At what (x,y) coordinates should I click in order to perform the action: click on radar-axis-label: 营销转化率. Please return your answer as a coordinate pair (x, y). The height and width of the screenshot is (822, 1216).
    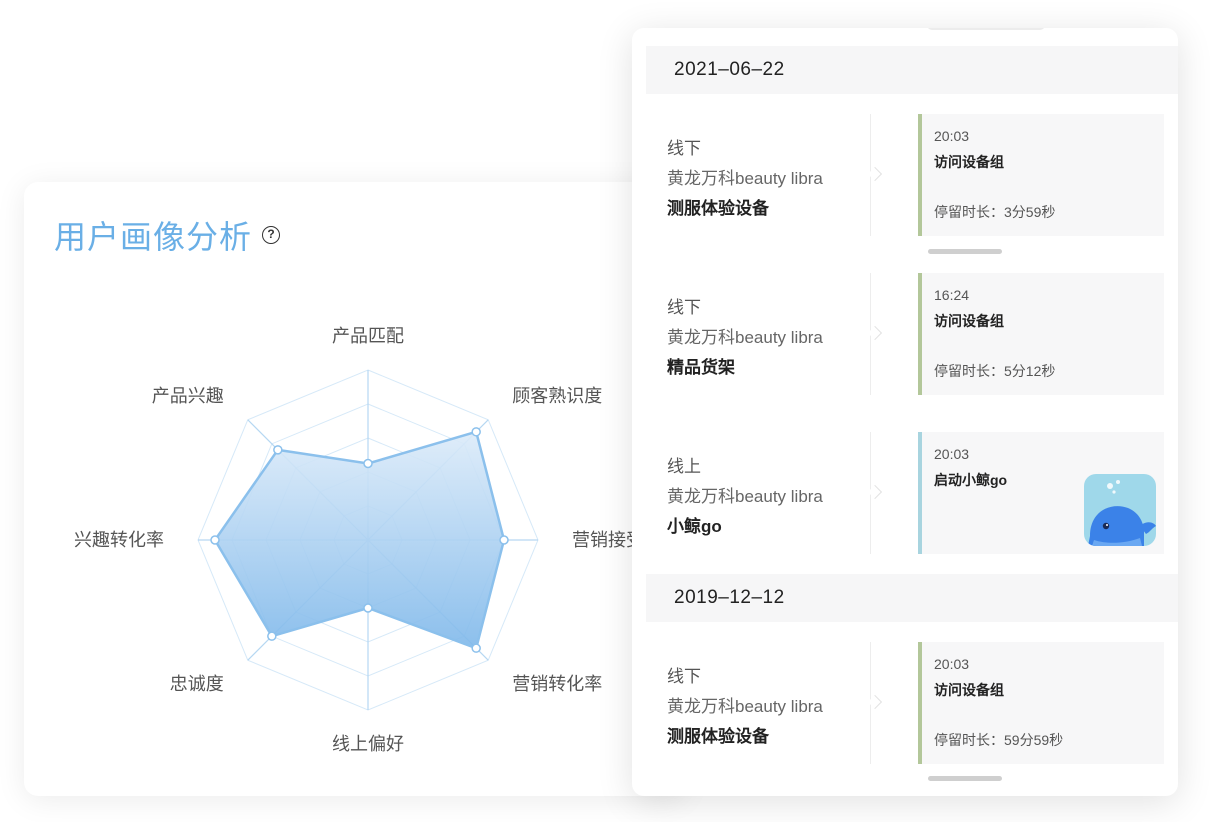
    Looking at the image, I should click on (557, 684).